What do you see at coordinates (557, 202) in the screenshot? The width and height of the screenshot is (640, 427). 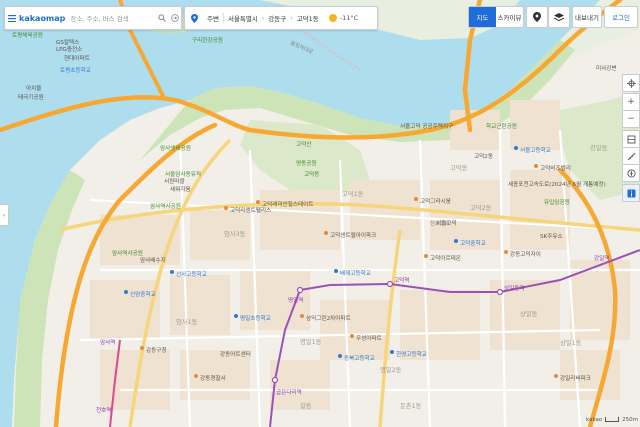 I see `place-label: 유입임공원` at bounding box center [557, 202].